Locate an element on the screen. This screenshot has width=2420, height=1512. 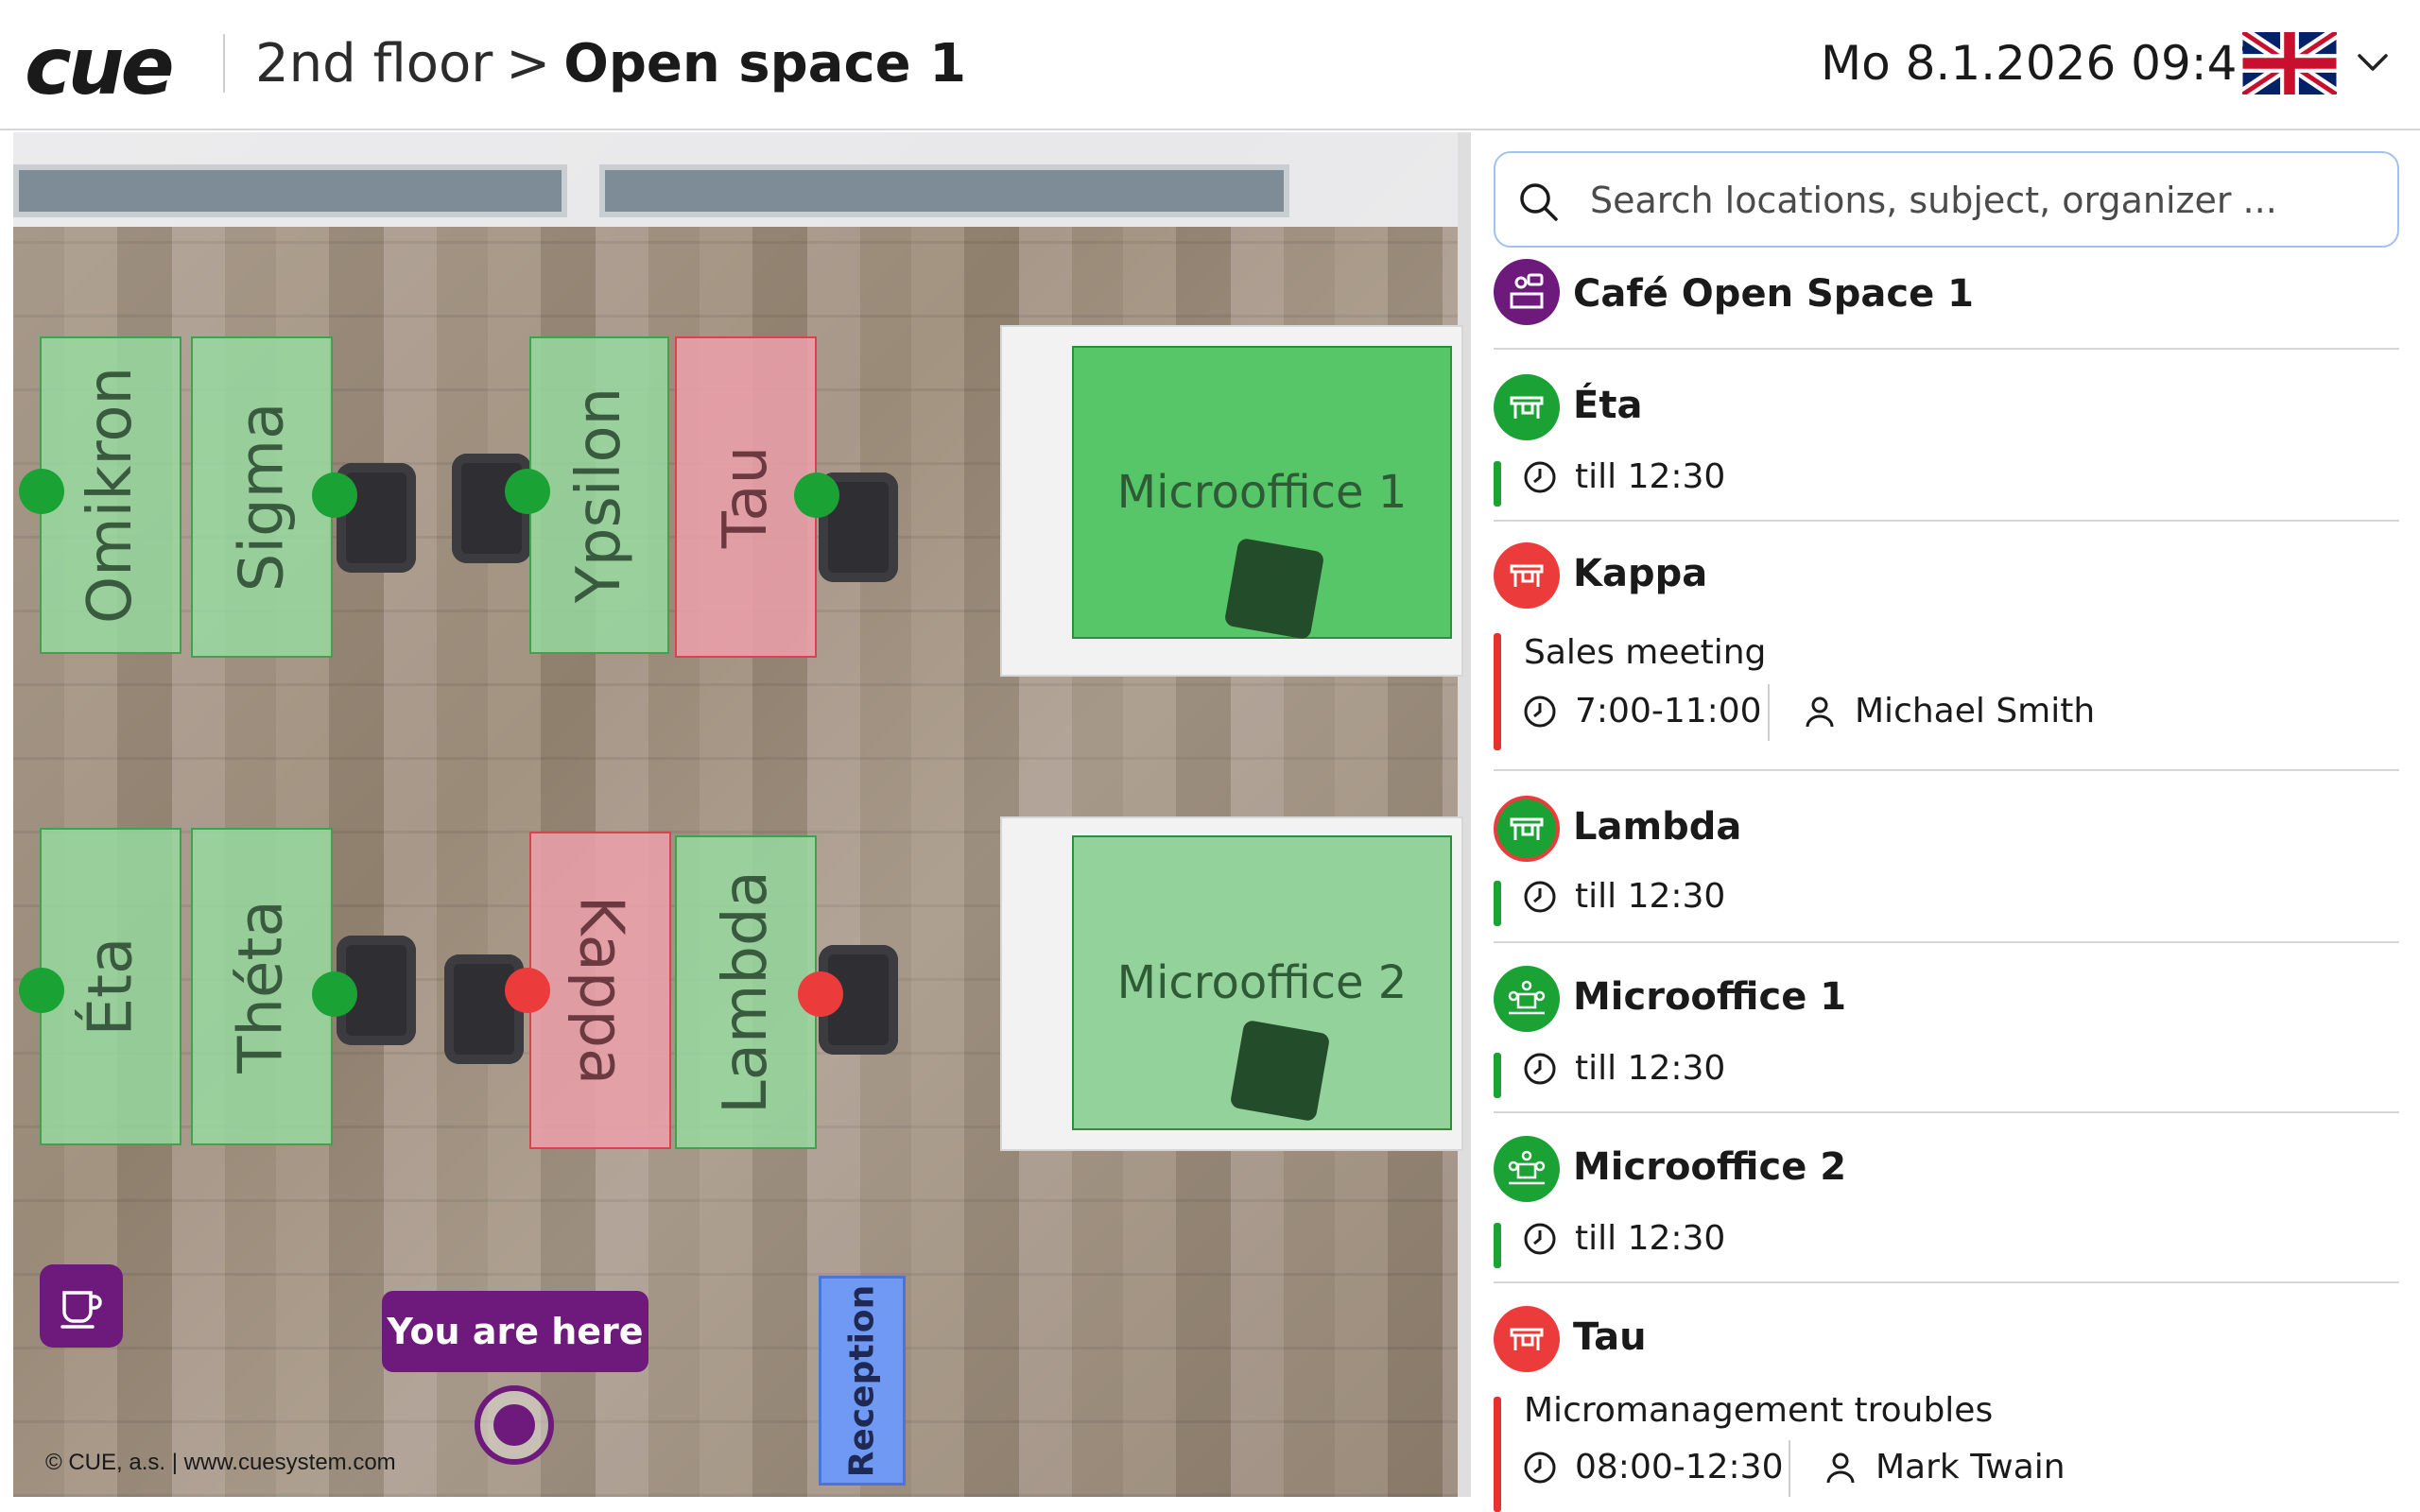
list-item-cafe: Café Open Space 1 is located at coordinates (1947, 304).